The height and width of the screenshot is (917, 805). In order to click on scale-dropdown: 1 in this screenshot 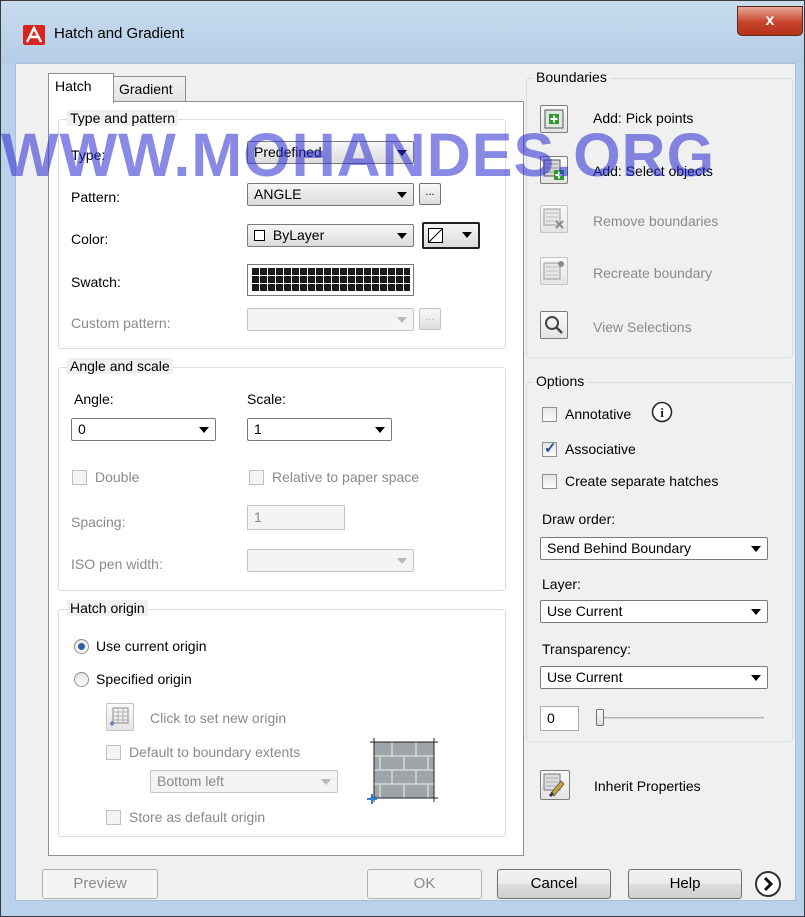, I will do `click(319, 429)`.